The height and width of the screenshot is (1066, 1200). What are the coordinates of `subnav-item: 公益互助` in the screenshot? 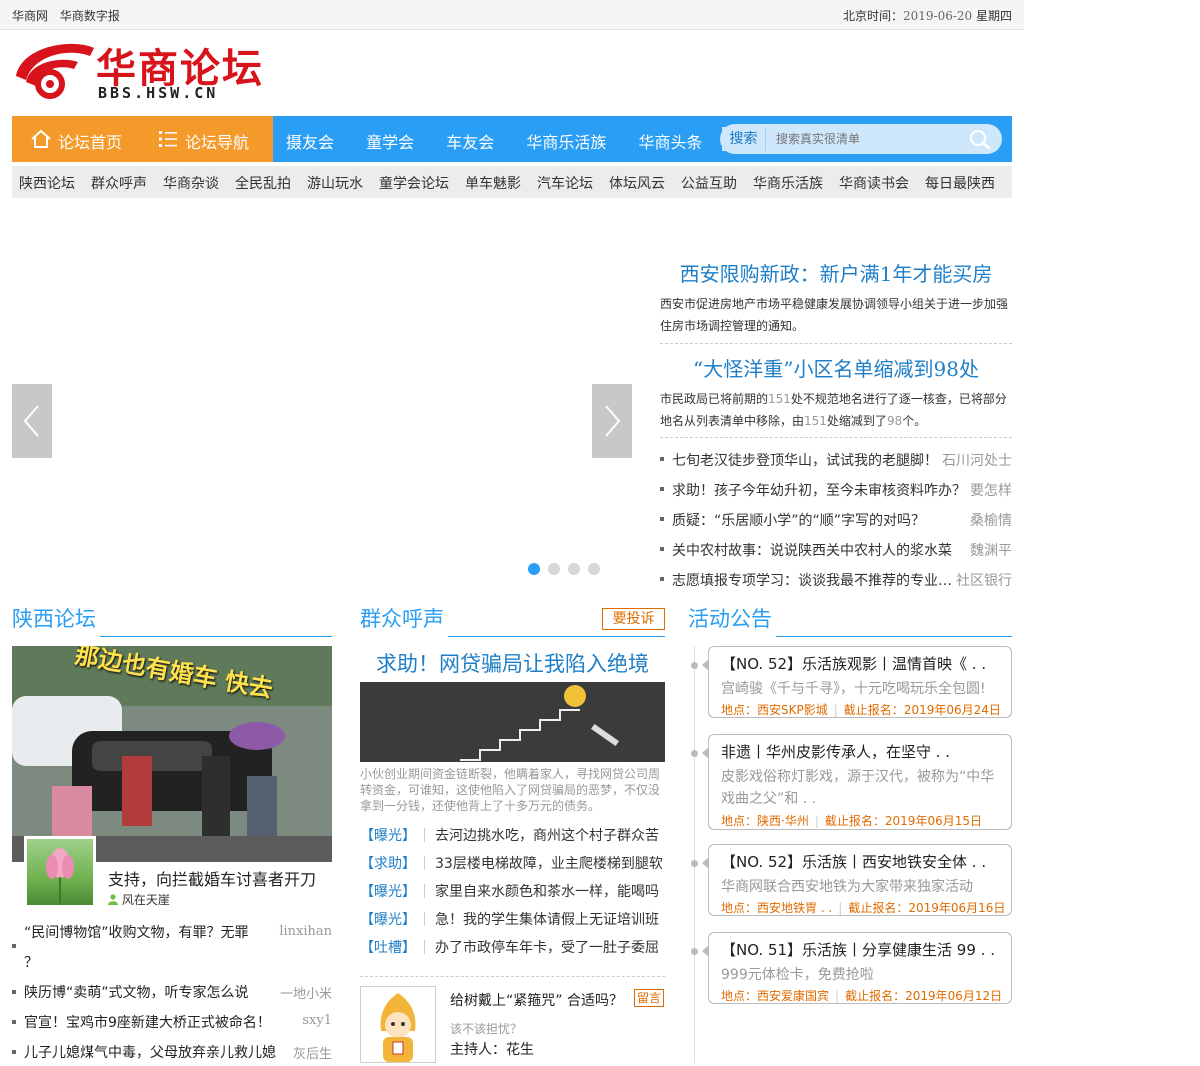 It's located at (709, 183).